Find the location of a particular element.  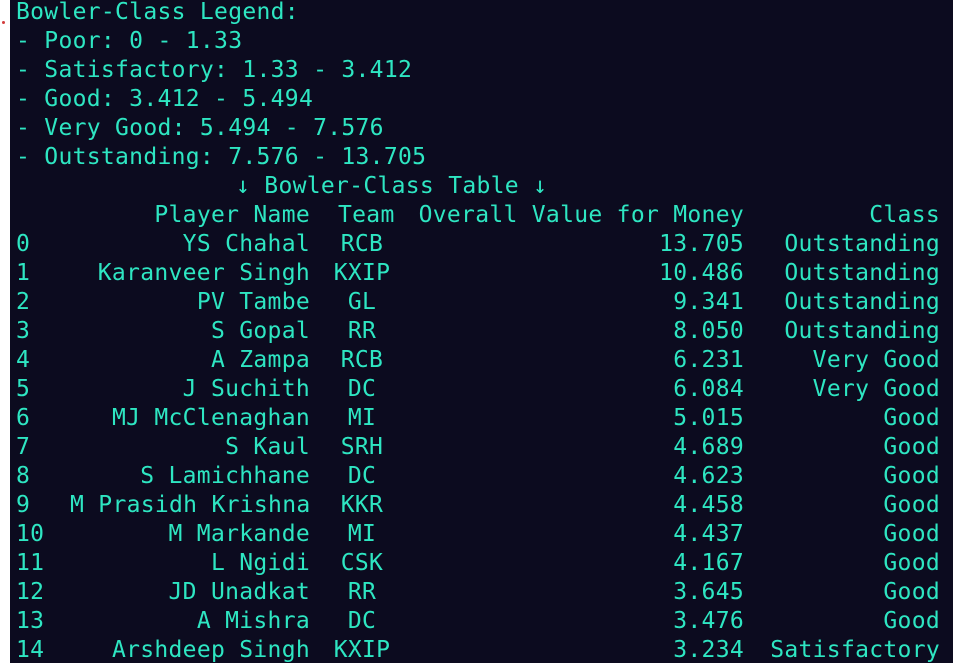

player-name-cell: Arshdeep Singh is located at coordinates (210, 650).